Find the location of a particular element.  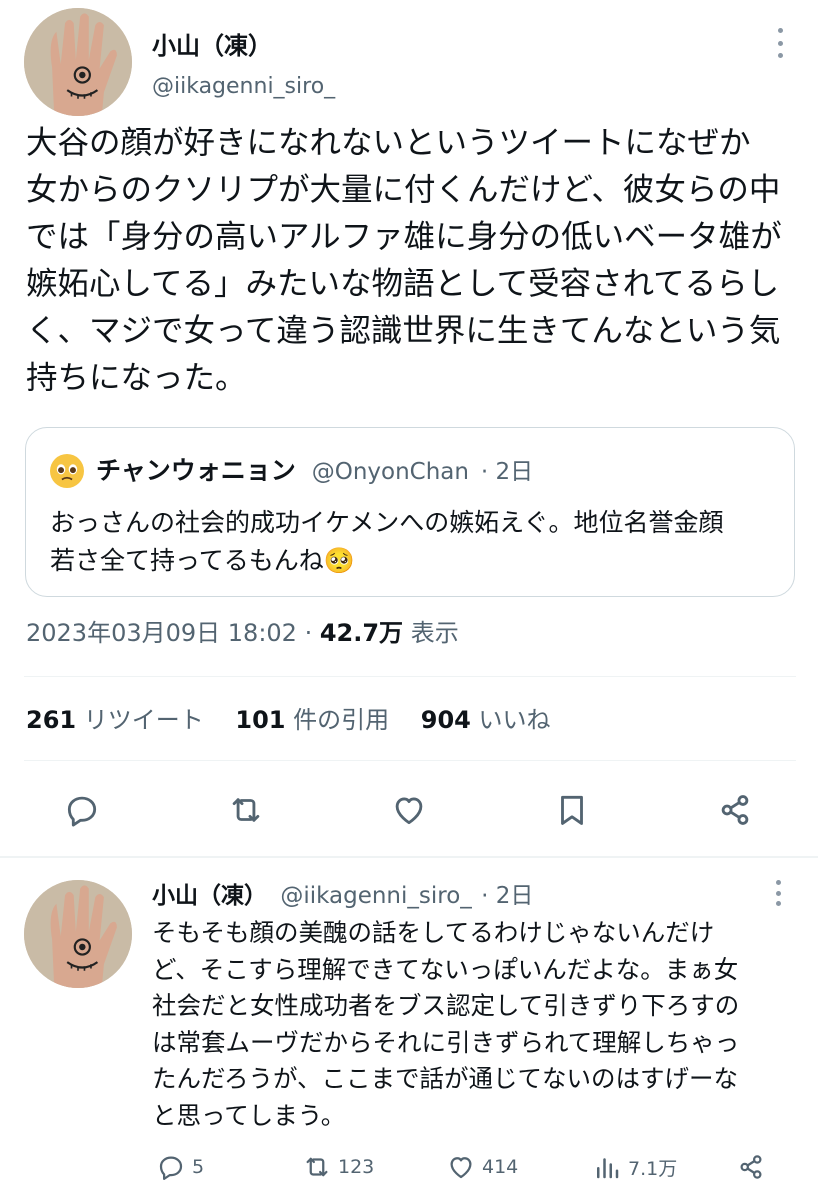

tweet-text-line: 女からのクソリプが大量に付くんだけど、彼女らの中 is located at coordinates (403, 190).